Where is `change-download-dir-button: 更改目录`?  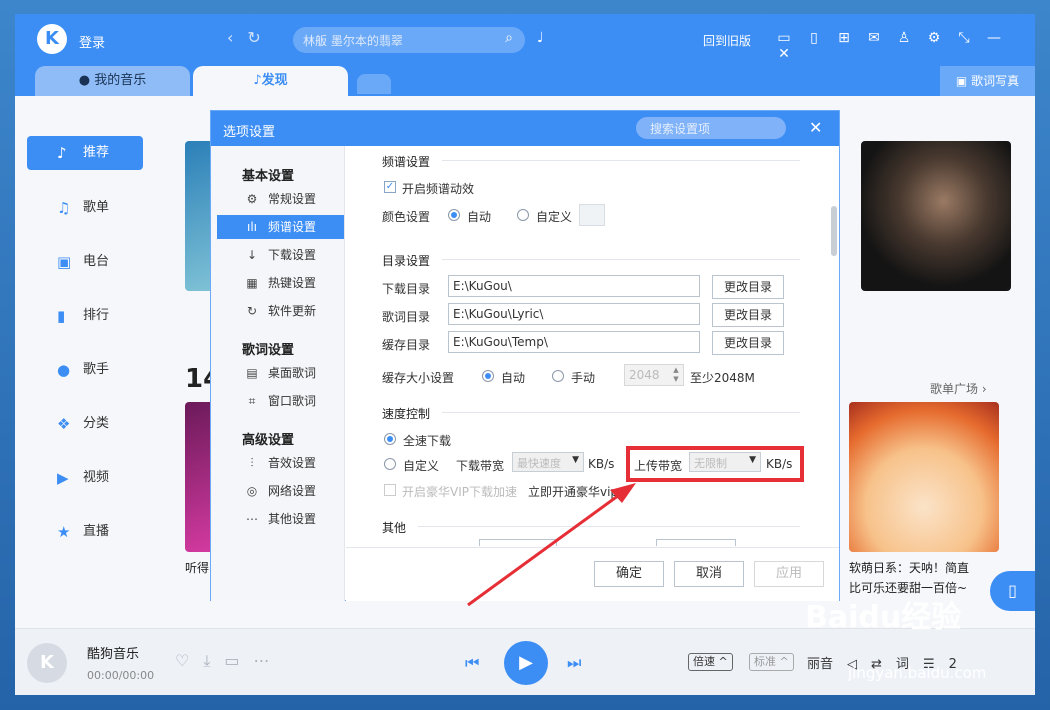
change-download-dir-button: 更改目录 is located at coordinates (748, 287).